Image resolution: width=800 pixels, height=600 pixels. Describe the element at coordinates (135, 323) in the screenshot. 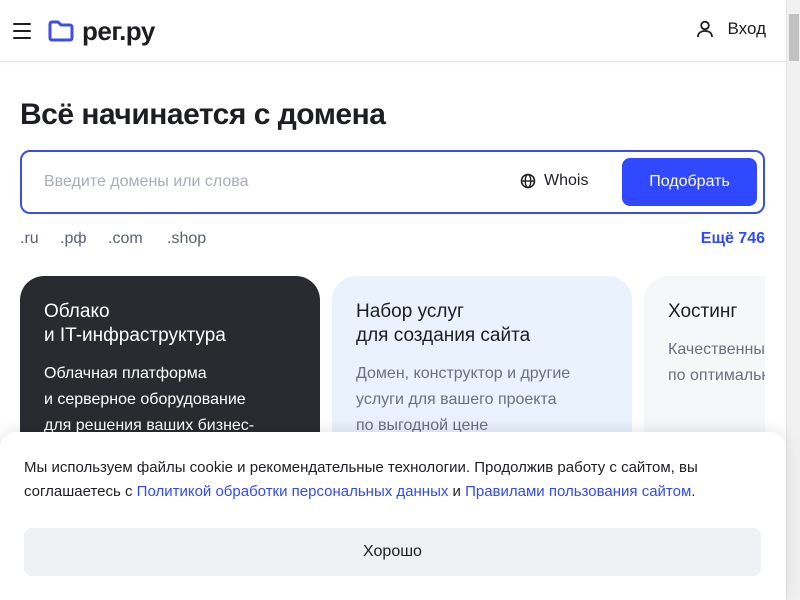

I see `card-title: Облако и IT-инфраструктура` at that location.